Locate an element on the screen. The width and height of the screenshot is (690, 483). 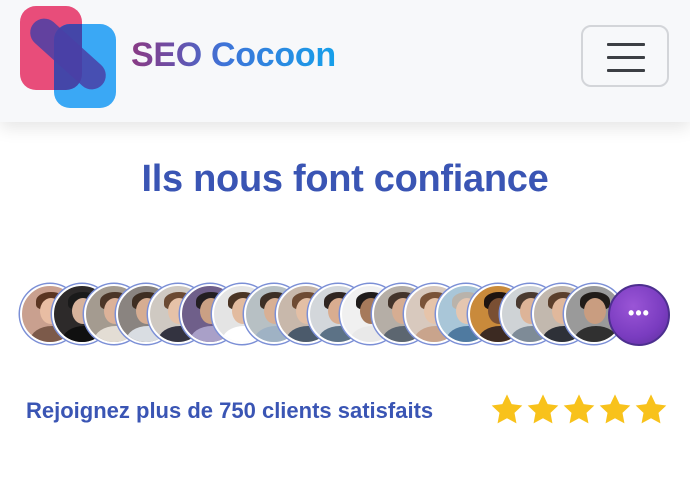
cocoon-logo-icon is located at coordinates (68, 58).